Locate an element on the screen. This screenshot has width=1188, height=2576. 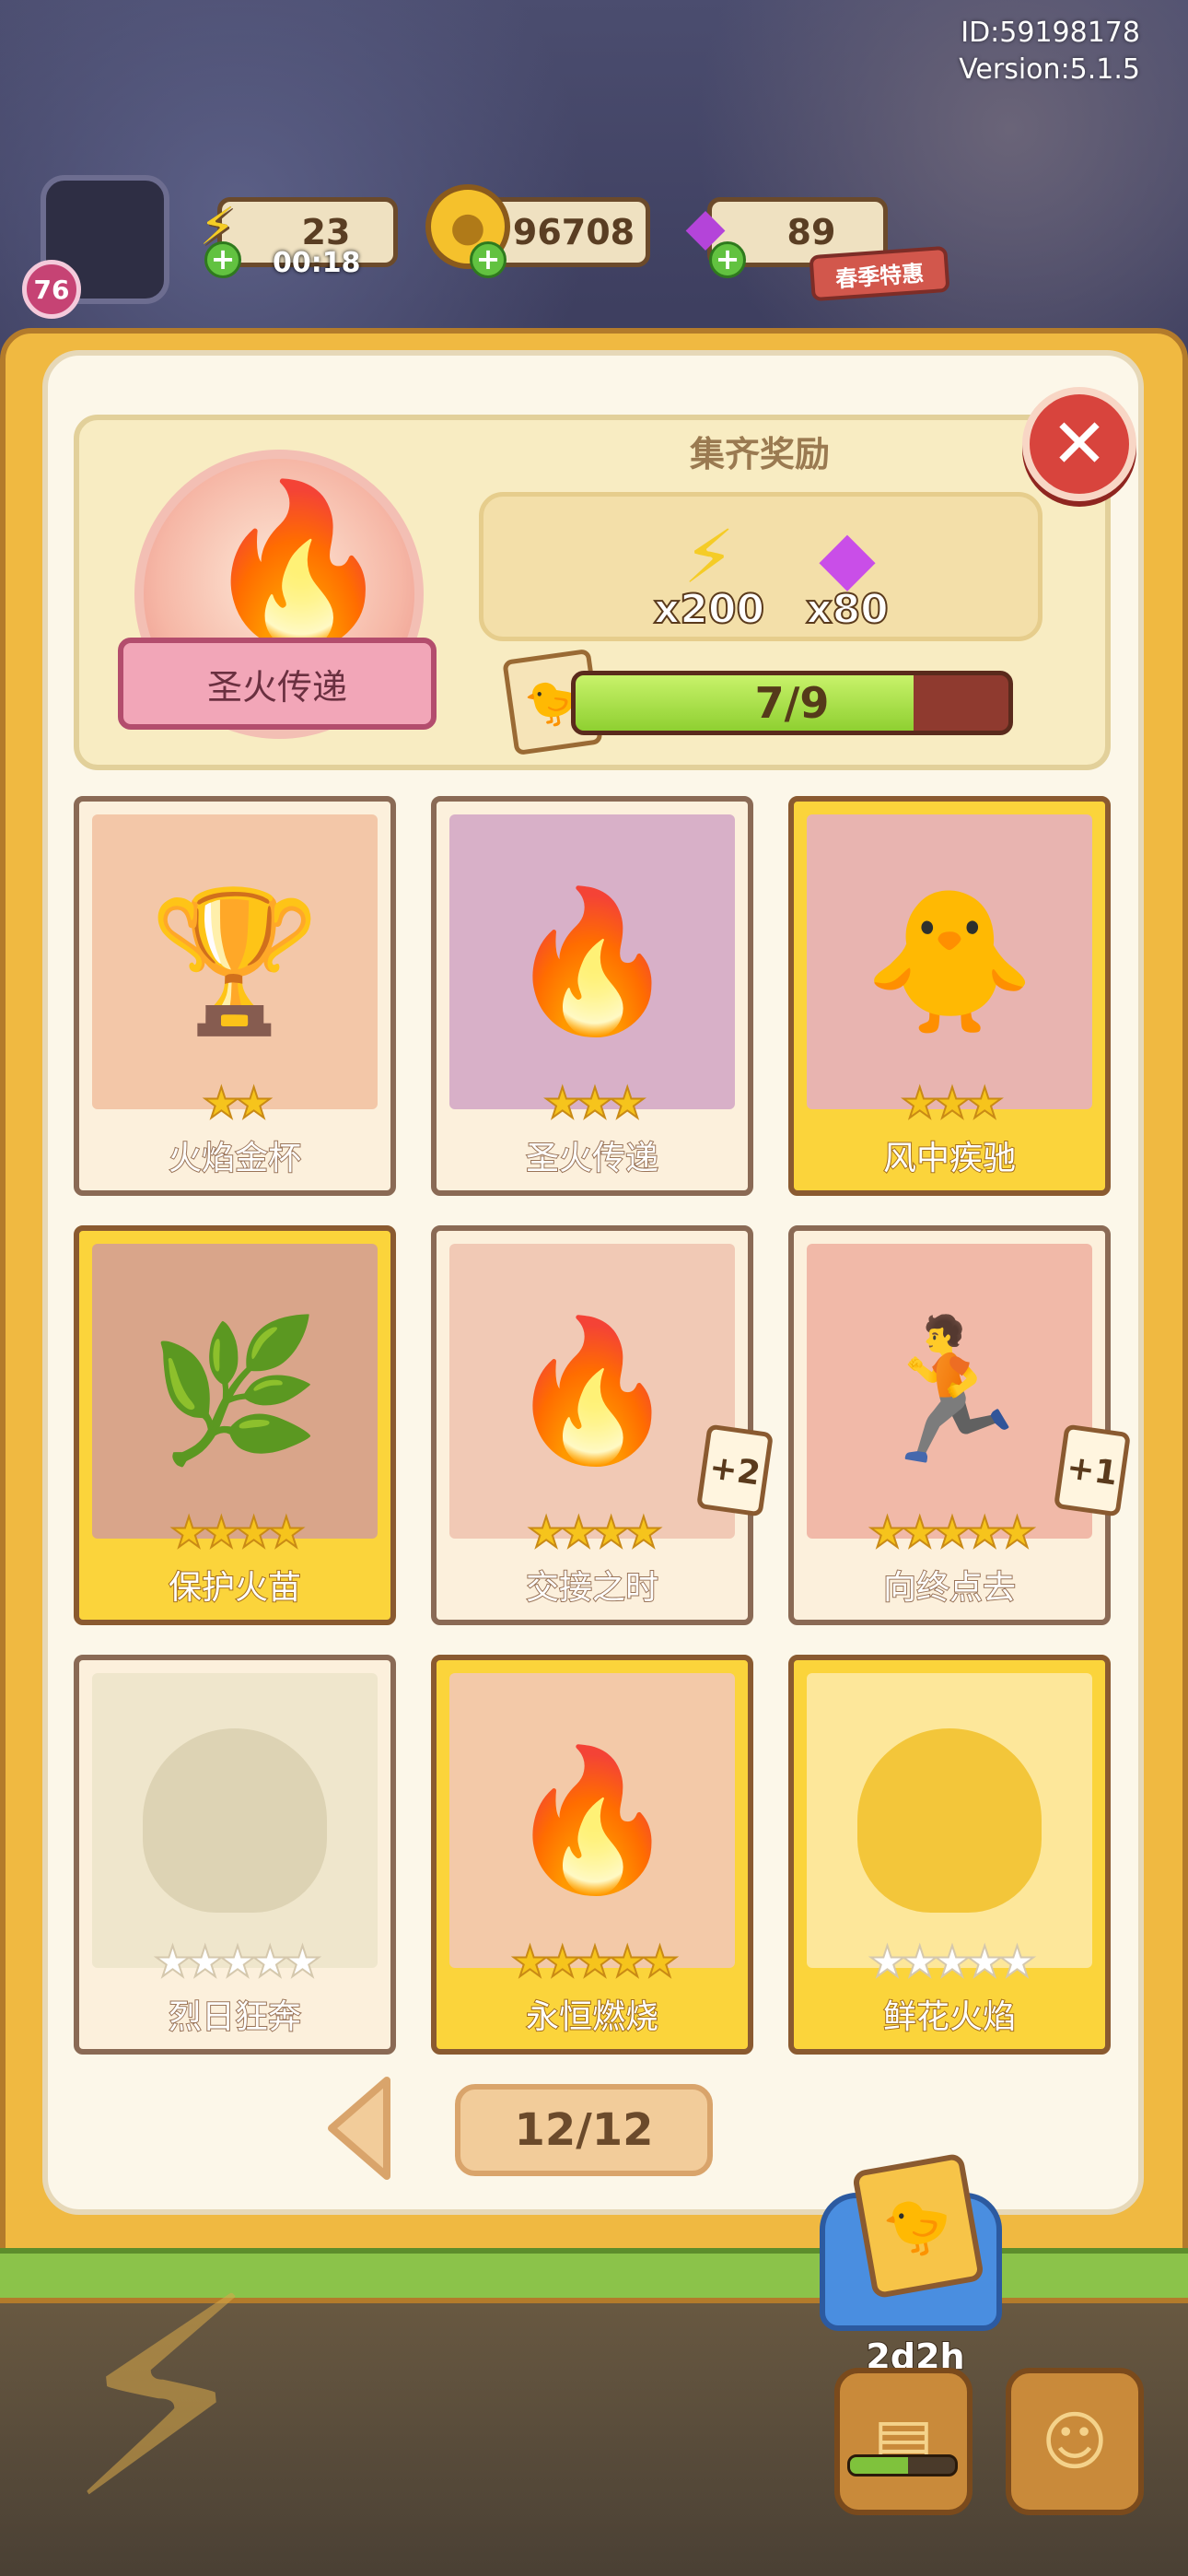
duplicate-count-badge: +2 is located at coordinates (735, 1470).